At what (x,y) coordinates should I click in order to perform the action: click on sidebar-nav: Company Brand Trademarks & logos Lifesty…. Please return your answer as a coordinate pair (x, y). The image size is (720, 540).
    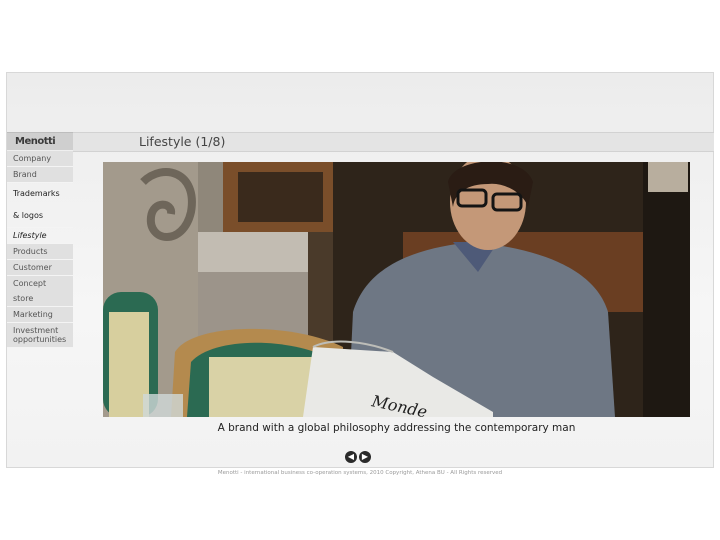
    Looking at the image, I should click on (40, 249).